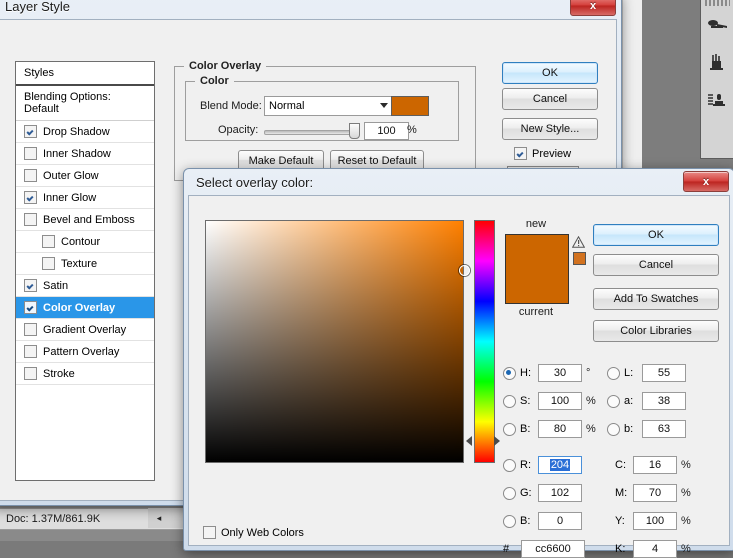 This screenshot has width=733, height=558. I want to click on gamut-warning-icon, so click(578, 242).